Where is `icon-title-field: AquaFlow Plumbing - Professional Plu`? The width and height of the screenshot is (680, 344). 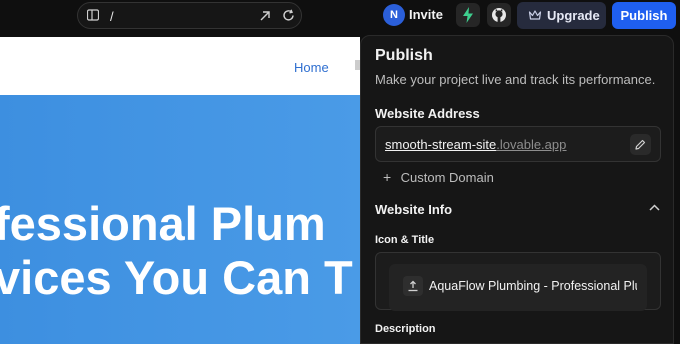
icon-title-field: AquaFlow Plumbing - Professional Plu is located at coordinates (518, 281).